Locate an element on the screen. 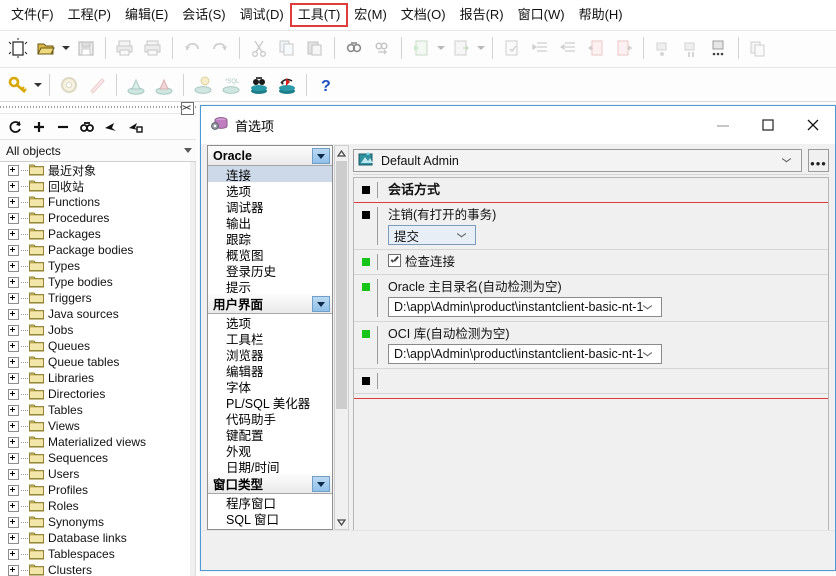  session-info-icon is located at coordinates (203, 85).